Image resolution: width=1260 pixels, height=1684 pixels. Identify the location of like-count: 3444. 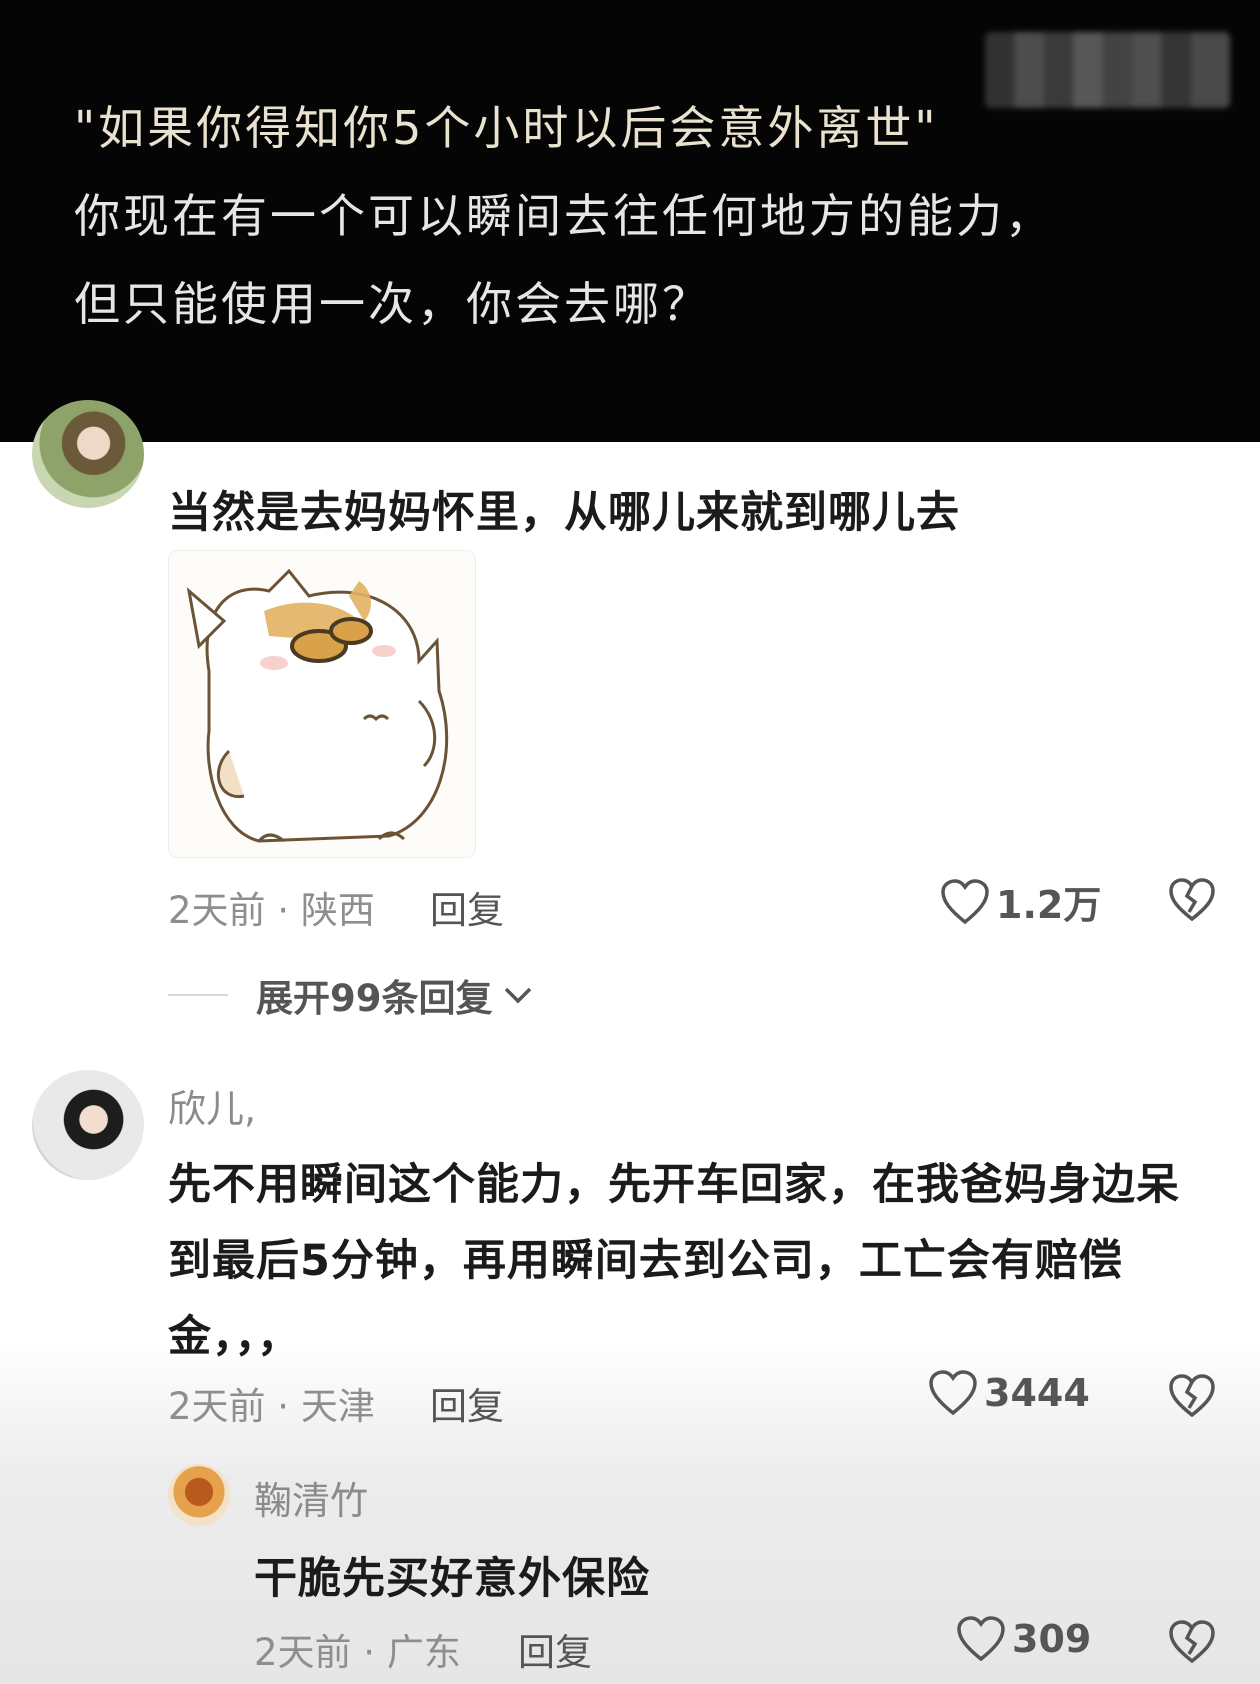
(1037, 1393).